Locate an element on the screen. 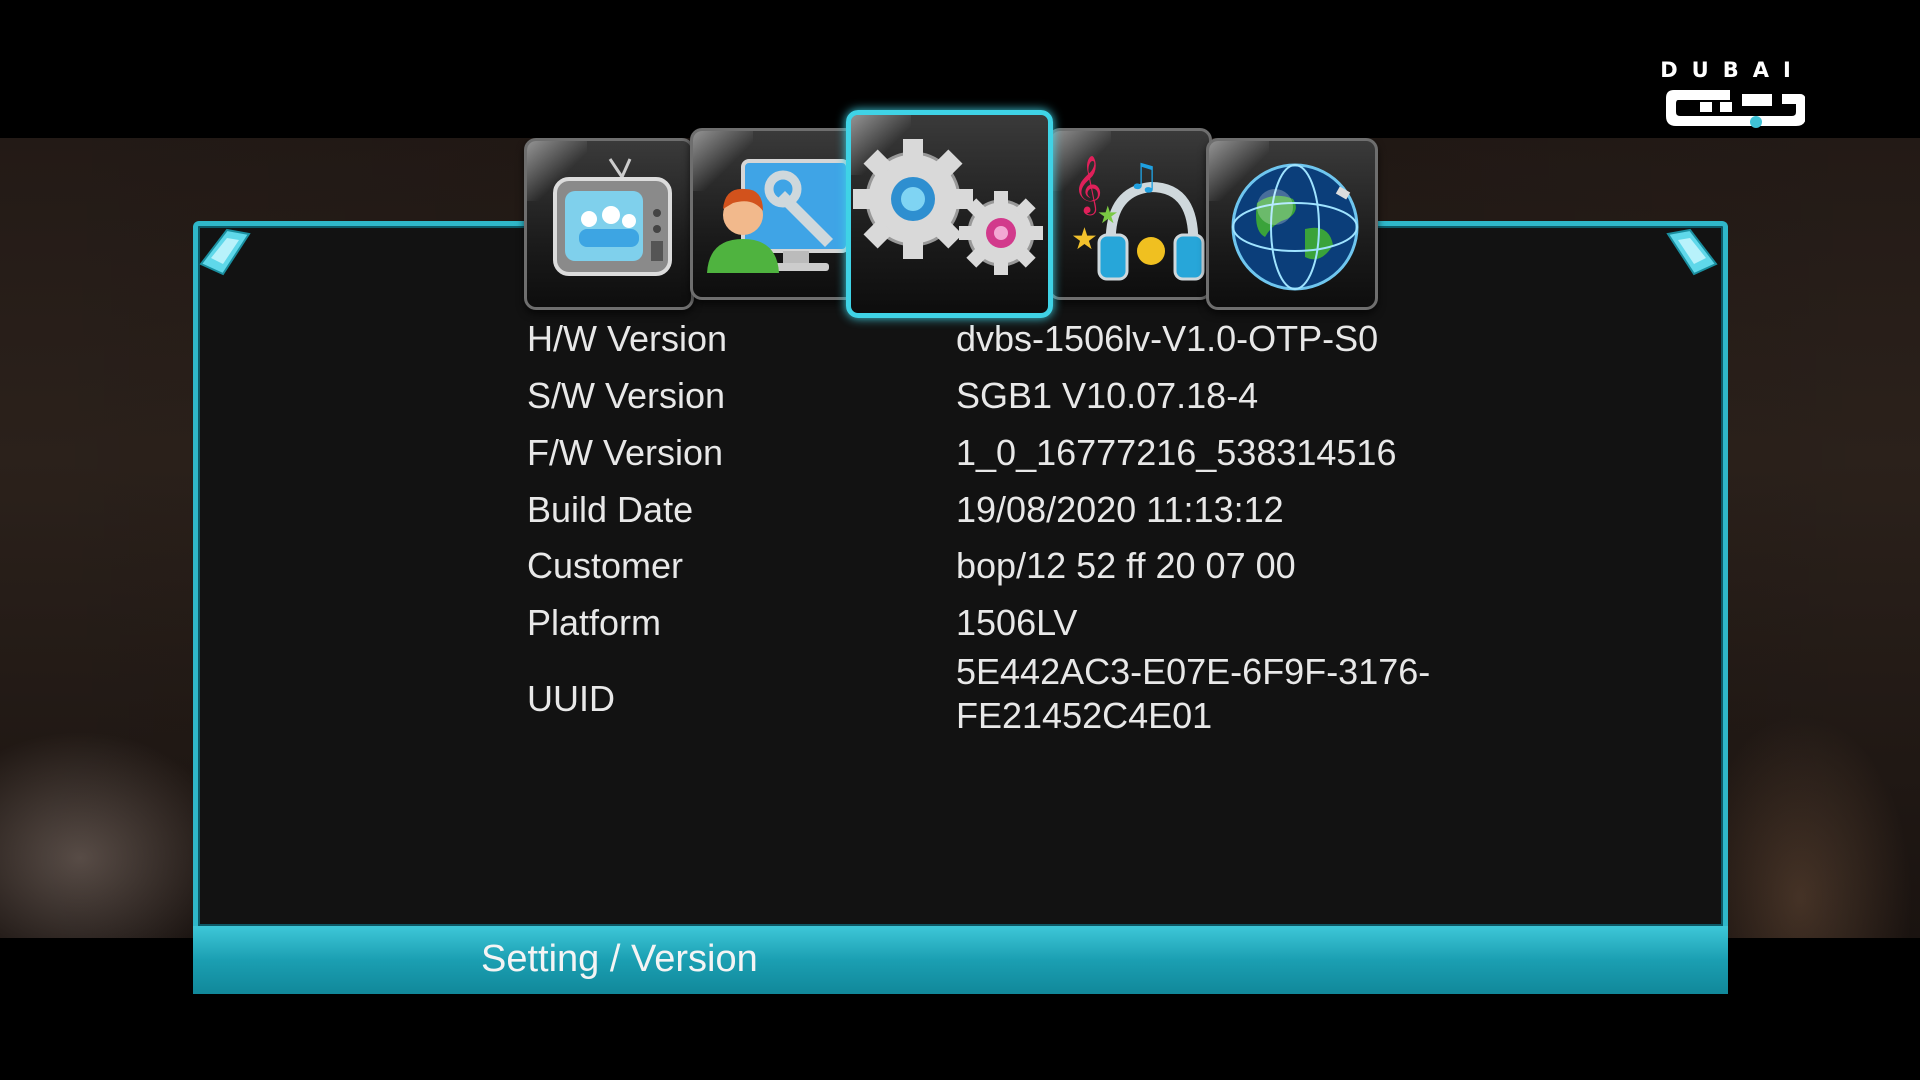  tab-media: 𝄞 ♫ ★ ★ is located at coordinates (1130, 214).